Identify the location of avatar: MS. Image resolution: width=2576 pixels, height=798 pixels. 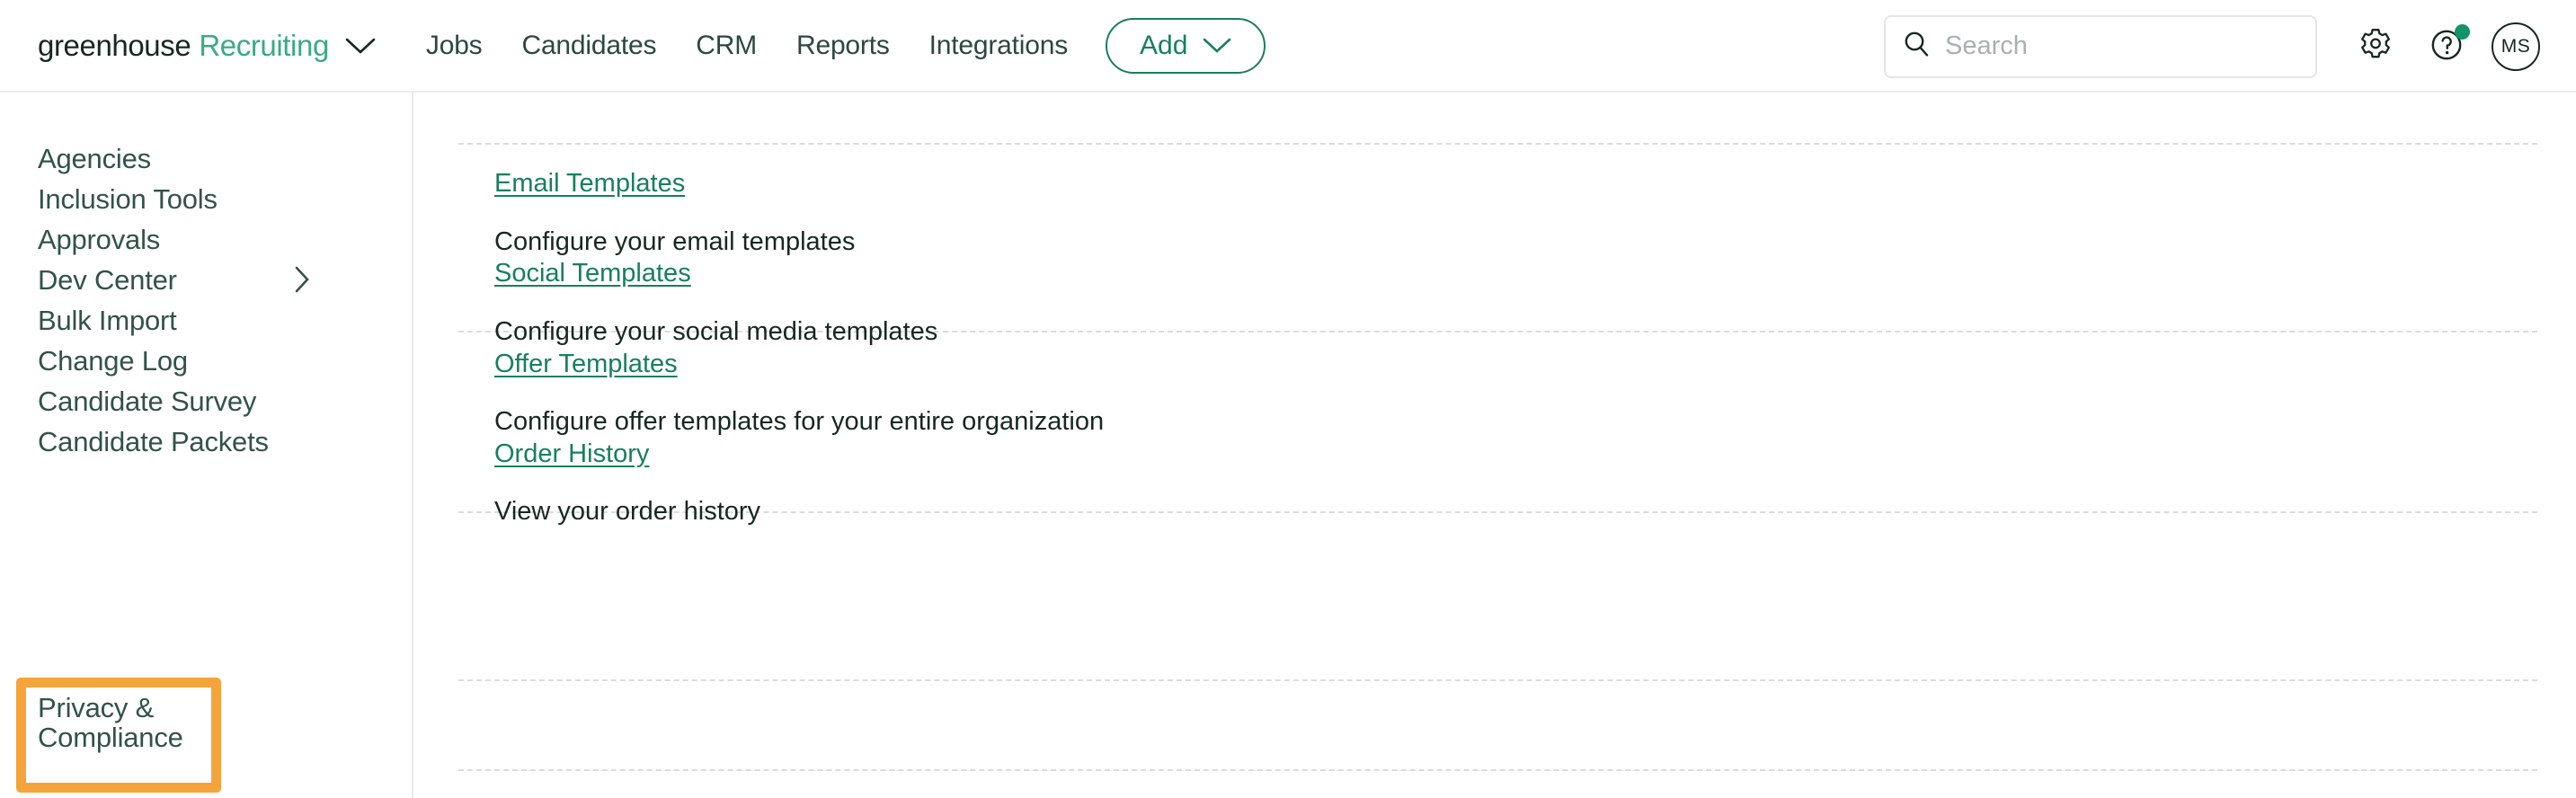
(2516, 46).